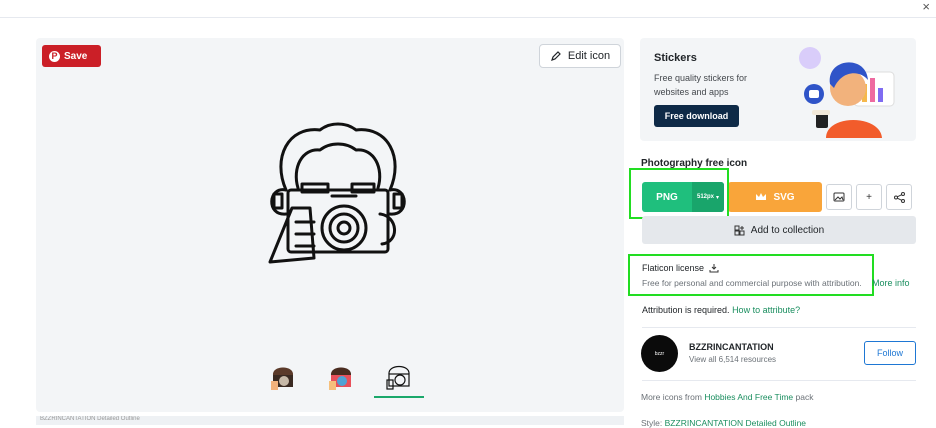 This screenshot has height=428, width=936. I want to click on add-to-collection-button: Add to collection, so click(779, 230).